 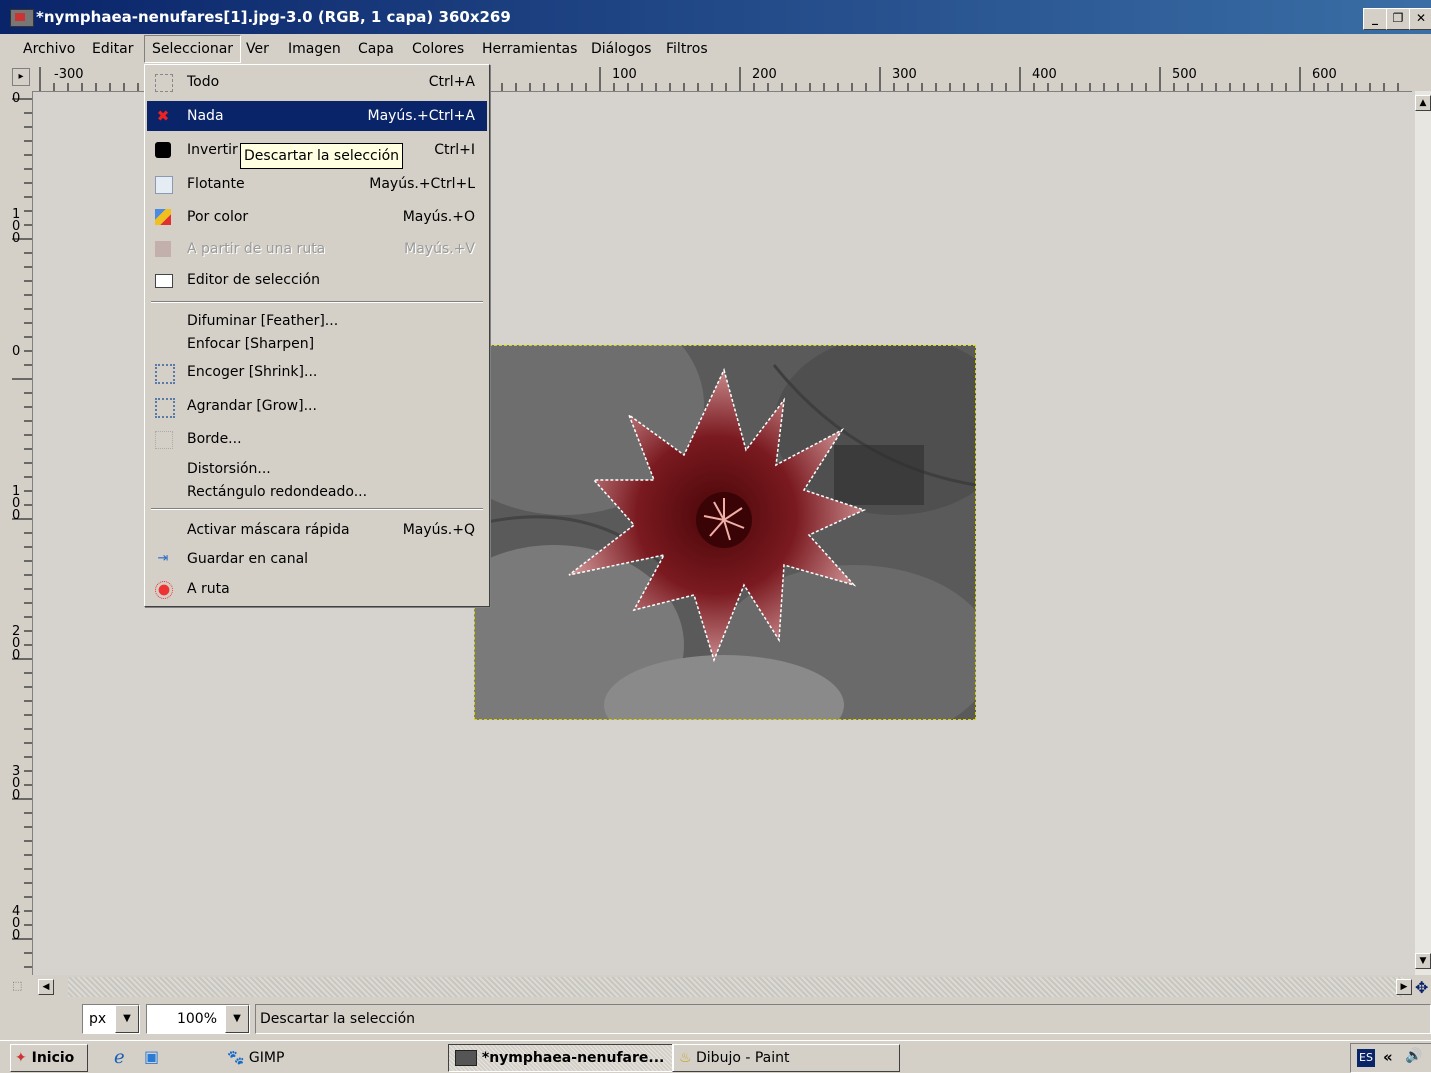 What do you see at coordinates (164, 590) in the screenshot?
I see `to-path-icon` at bounding box center [164, 590].